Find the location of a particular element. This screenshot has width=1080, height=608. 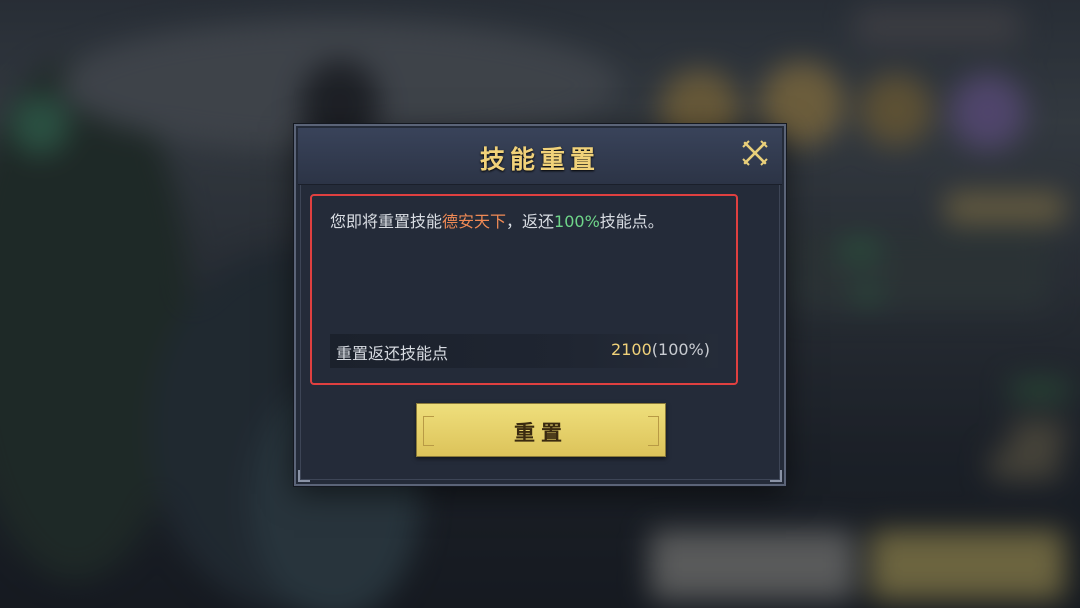

reset-confirmation-message: 您即将重置技能德安天下，返还100%技能点。 is located at coordinates (520, 221).